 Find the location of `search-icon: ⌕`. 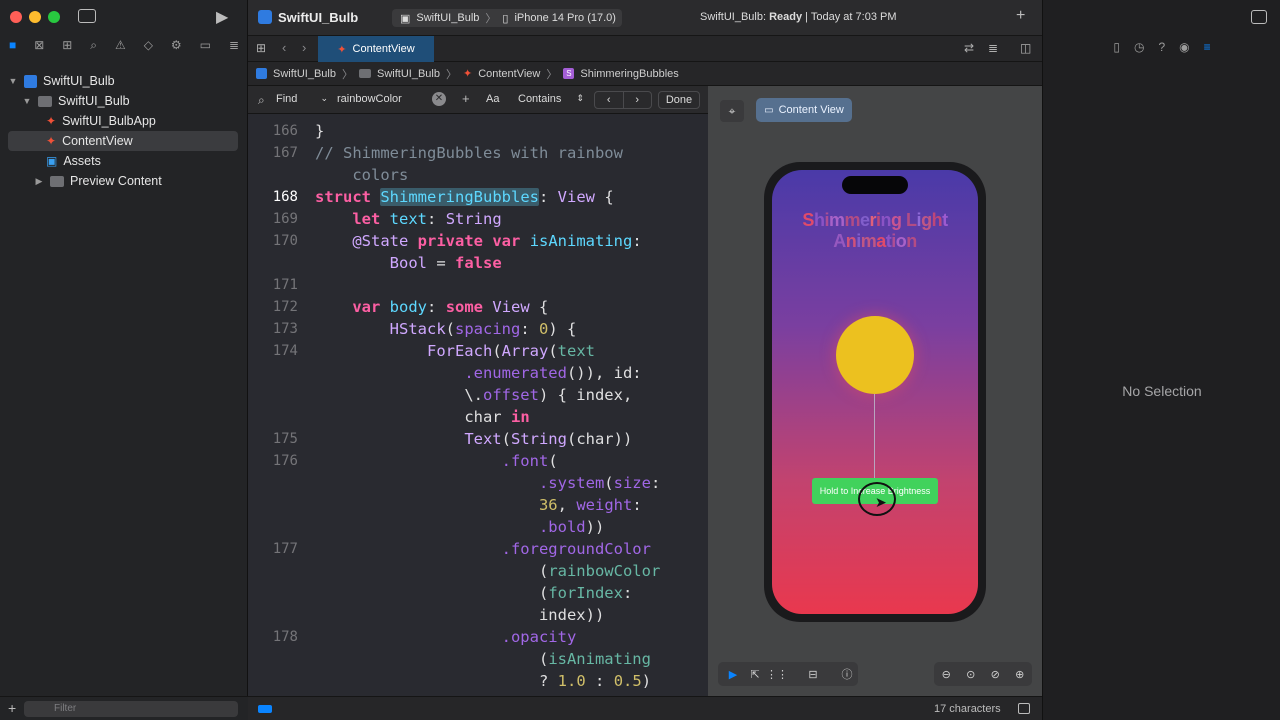

search-icon: ⌕ is located at coordinates (93, 48).